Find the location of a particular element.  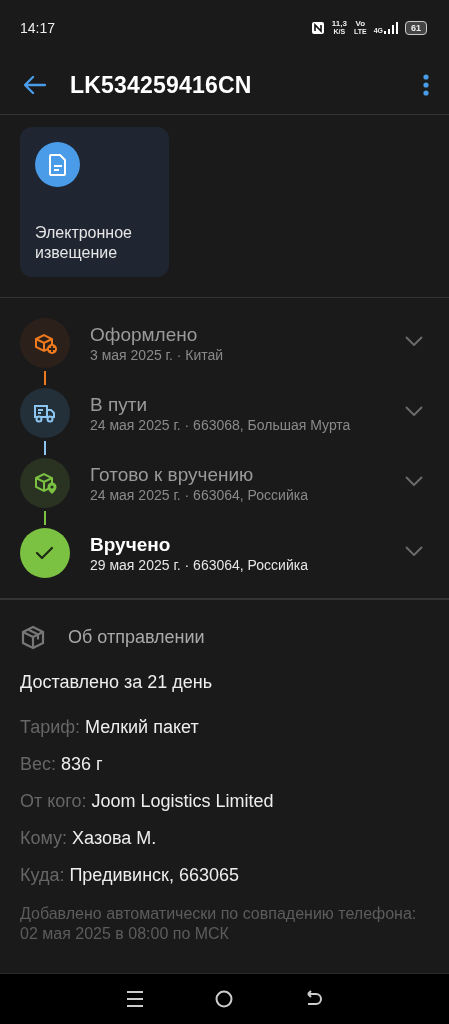

event-details: 29 мая 2025 г. · 663064, Российка is located at coordinates (199, 565).